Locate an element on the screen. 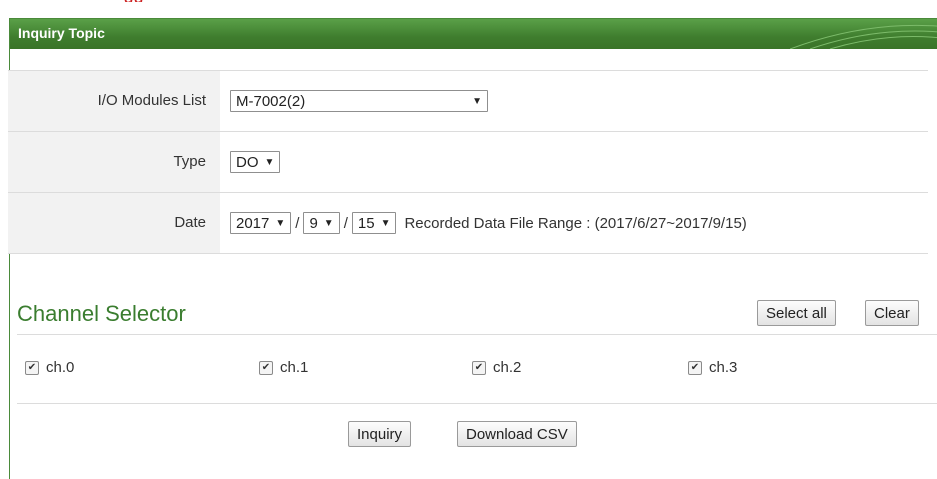  channel-checkbox-ch0: ✔ ch.0 is located at coordinates (49, 367).